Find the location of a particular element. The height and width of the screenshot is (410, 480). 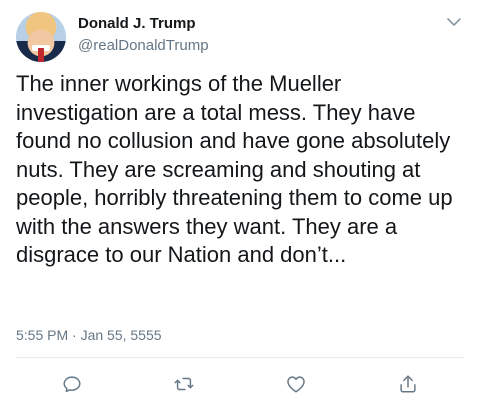

author-names: Donald J. Trump @realDonaldTrump is located at coordinates (143, 35).